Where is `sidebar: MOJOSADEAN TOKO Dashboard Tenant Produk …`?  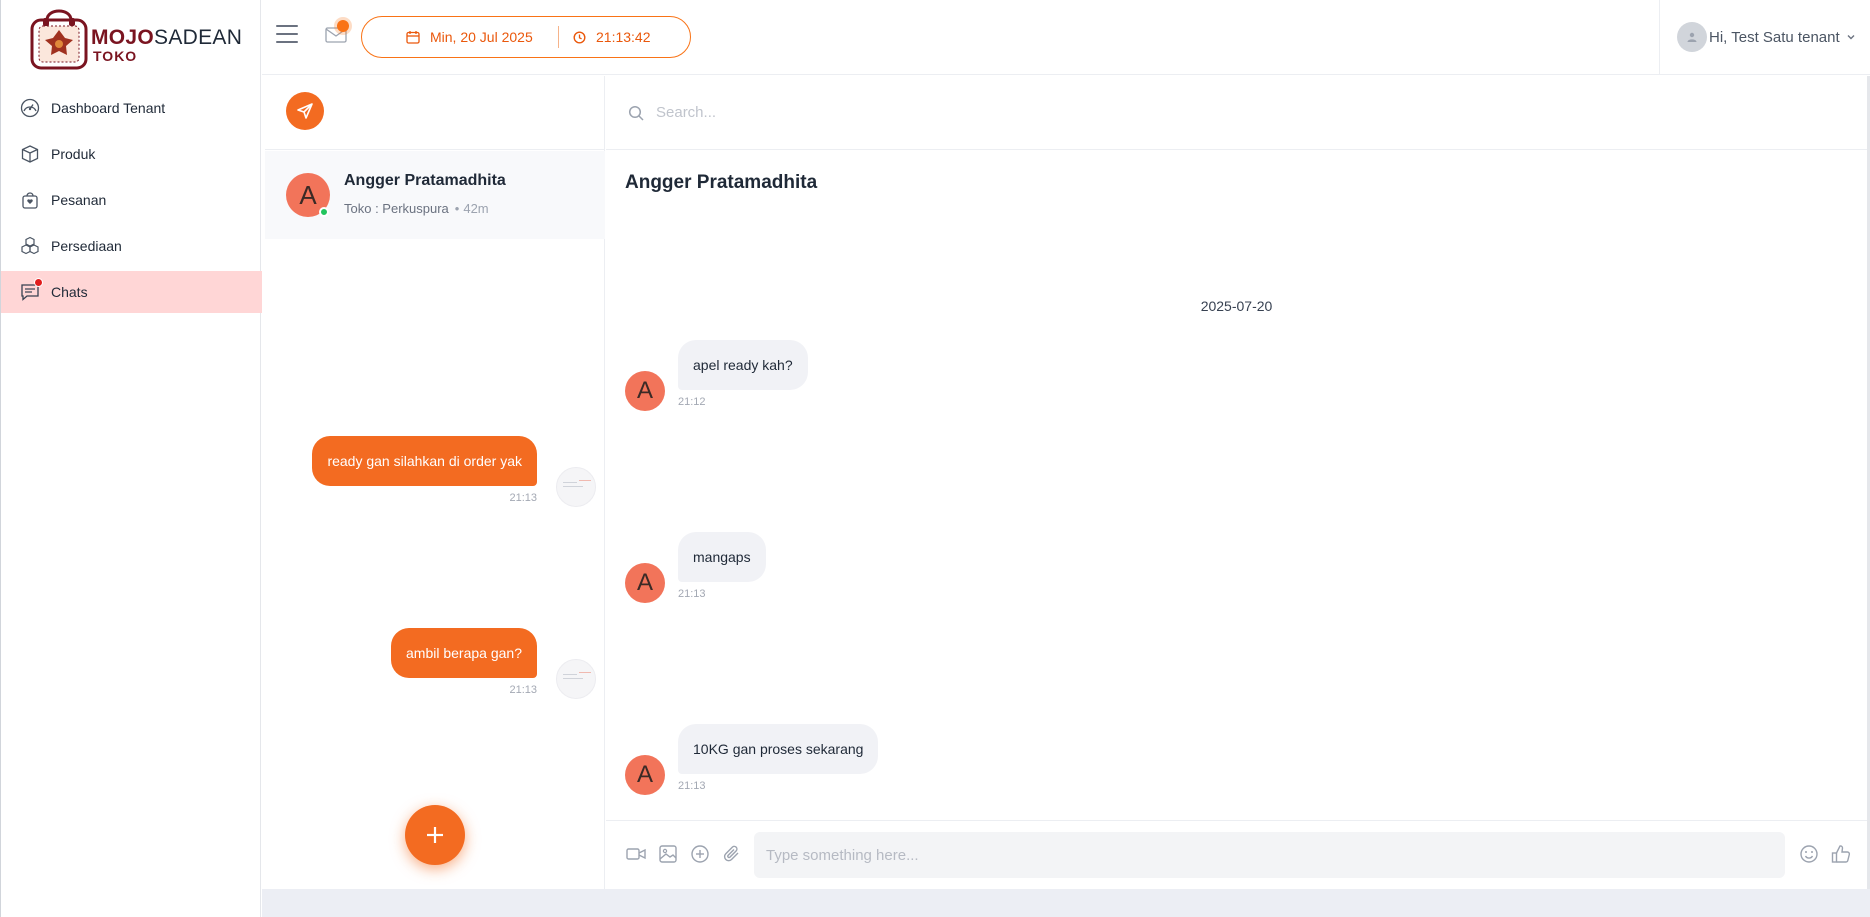 sidebar: MOJOSADEAN TOKO Dashboard Tenant Produk … is located at coordinates (131, 458).